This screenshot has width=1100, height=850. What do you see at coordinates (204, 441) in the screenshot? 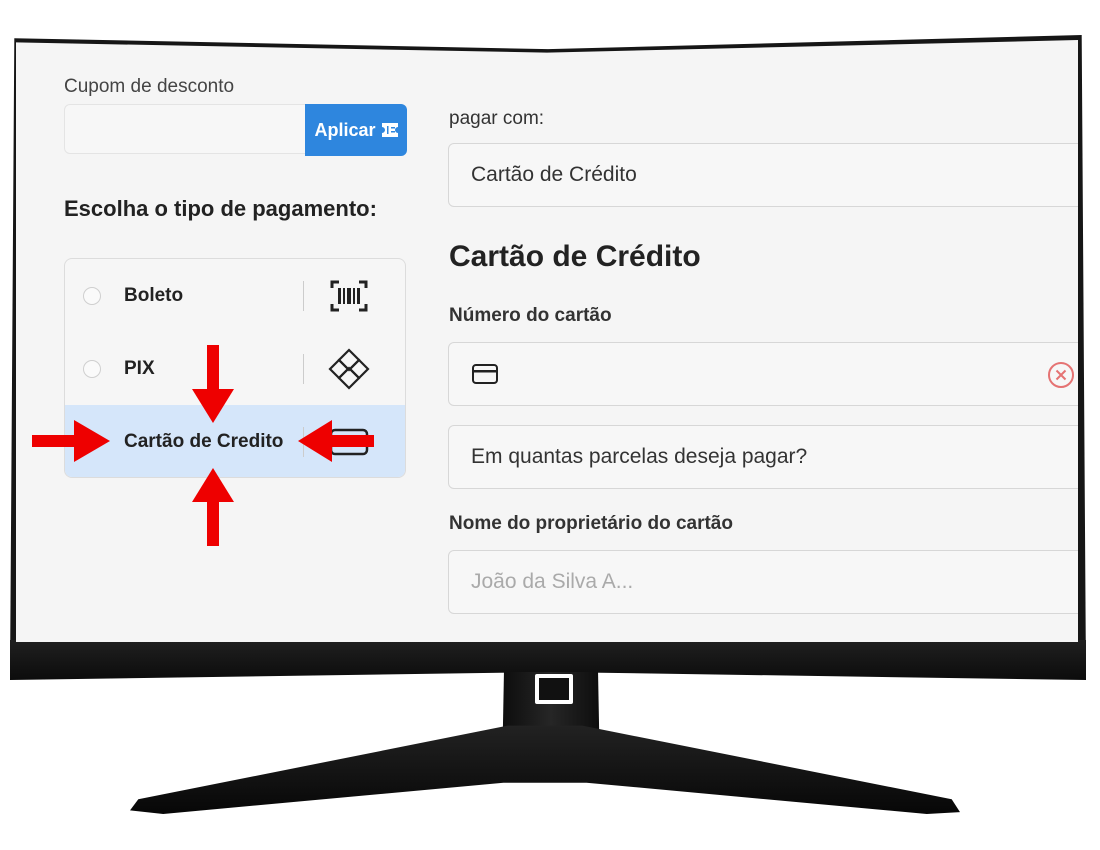
I see `payment-option-label: Cartão de Credito` at bounding box center [204, 441].